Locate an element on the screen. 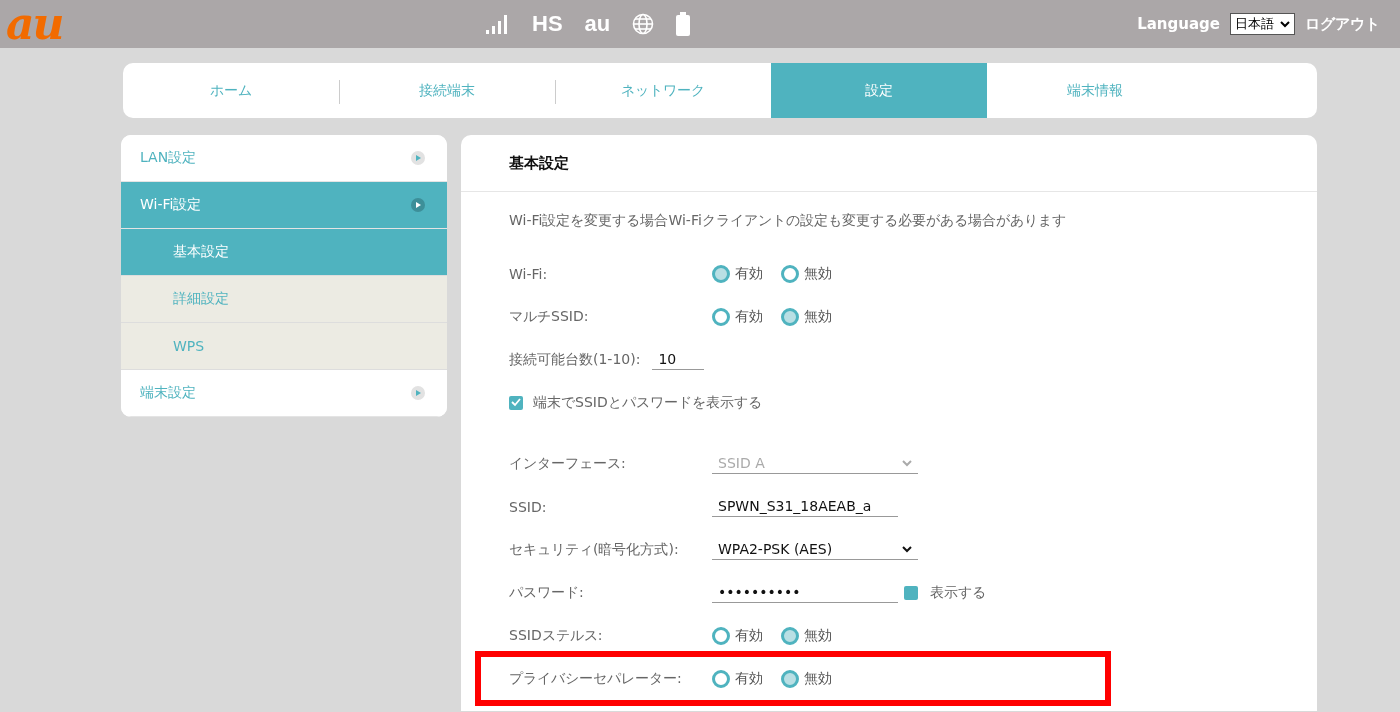  notice-text: Wi-Fi設定を変更する場合Wi-Fiクライアントの設定も変更する必要がある場合があります is located at coordinates (787, 220).